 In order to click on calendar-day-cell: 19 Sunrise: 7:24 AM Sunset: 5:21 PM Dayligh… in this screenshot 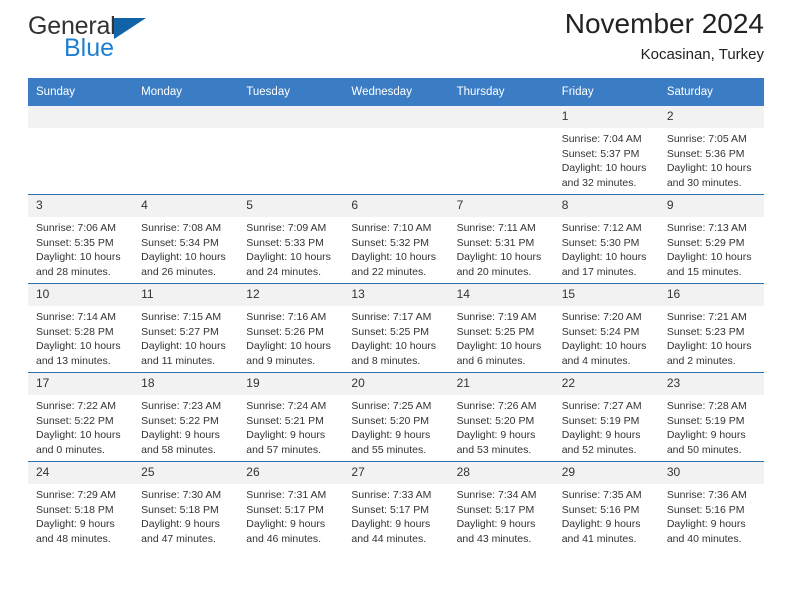, I will do `click(291, 417)`.